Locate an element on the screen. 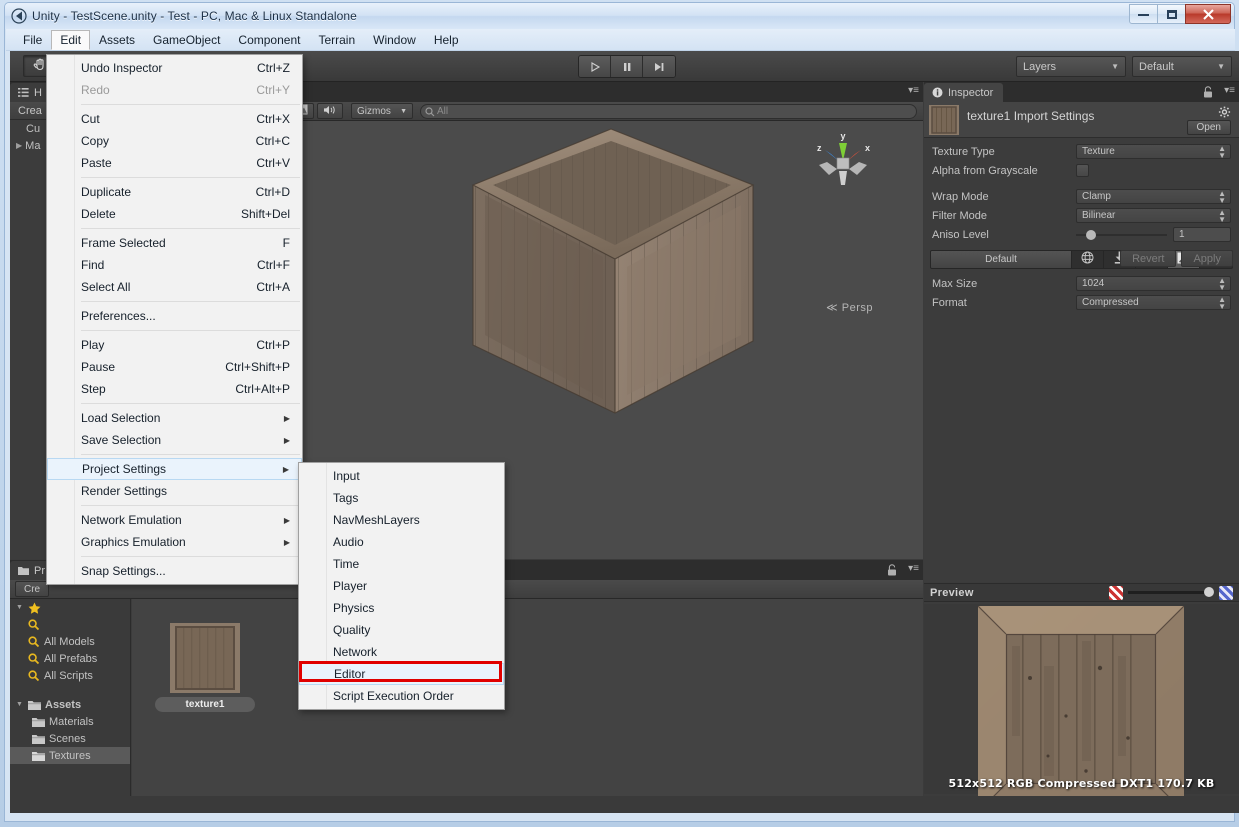 The height and width of the screenshot is (827, 1239). field-format: Format Compressed ▲ ▼ is located at coordinates (1081, 302).